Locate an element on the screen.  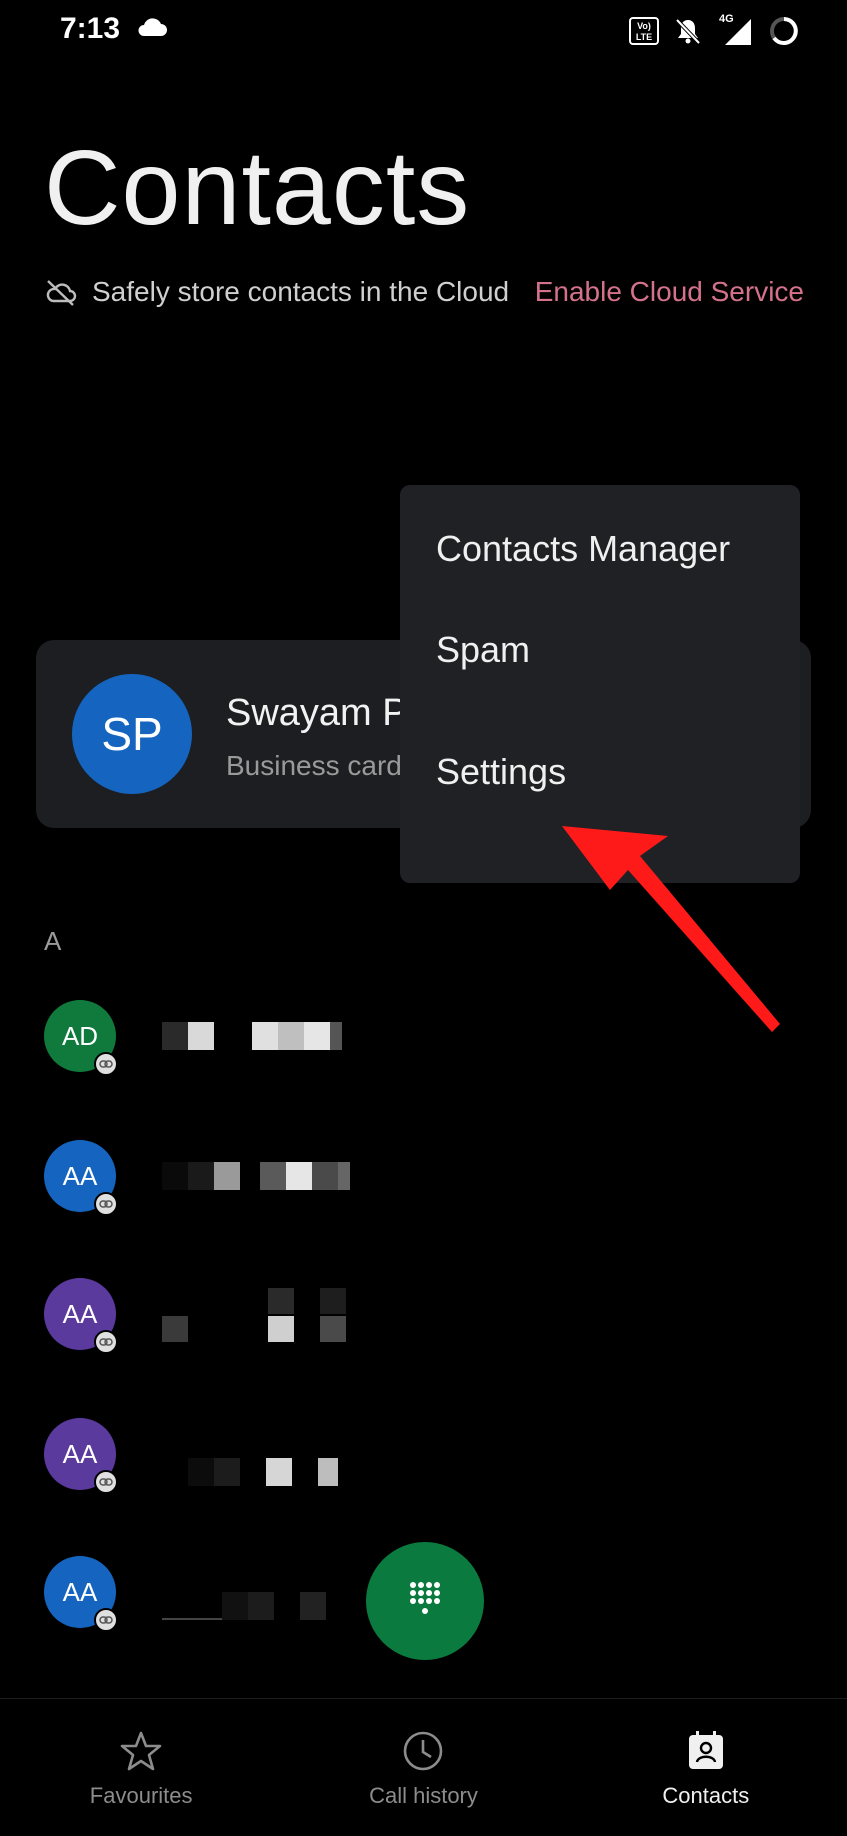
nav-contacts: Contacts is located at coordinates (706, 1767).